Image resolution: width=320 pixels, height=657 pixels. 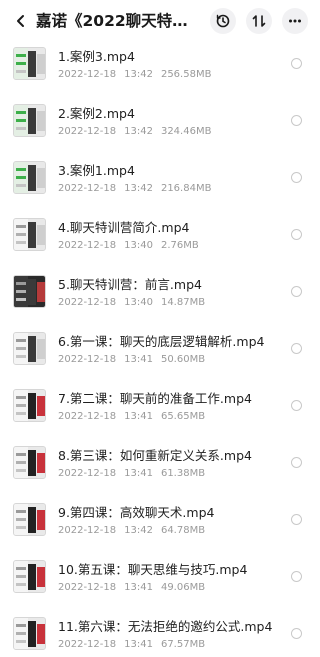 What do you see at coordinates (295, 21) in the screenshot?
I see `more-icon` at bounding box center [295, 21].